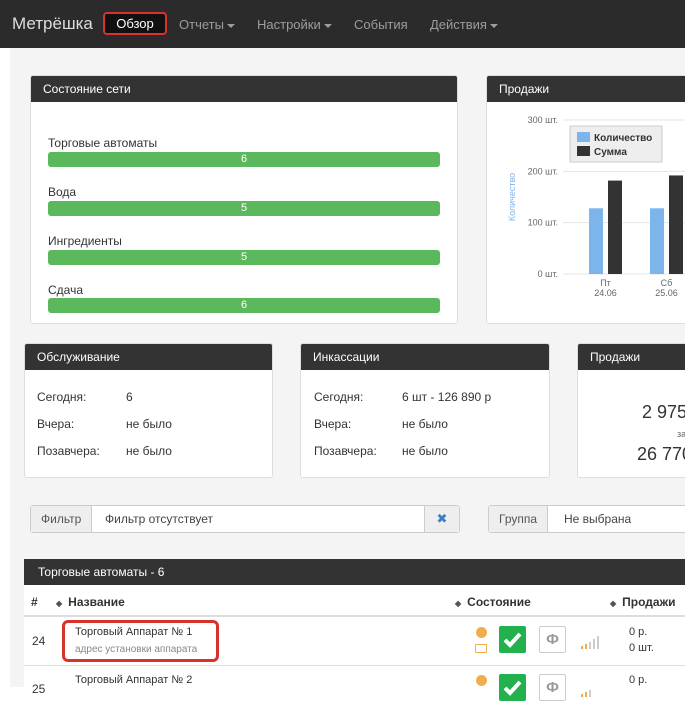 This screenshot has width=685, height=704. Describe the element at coordinates (136, 649) in the screenshot. I see `row-address: адрес установки аппарата` at that location.